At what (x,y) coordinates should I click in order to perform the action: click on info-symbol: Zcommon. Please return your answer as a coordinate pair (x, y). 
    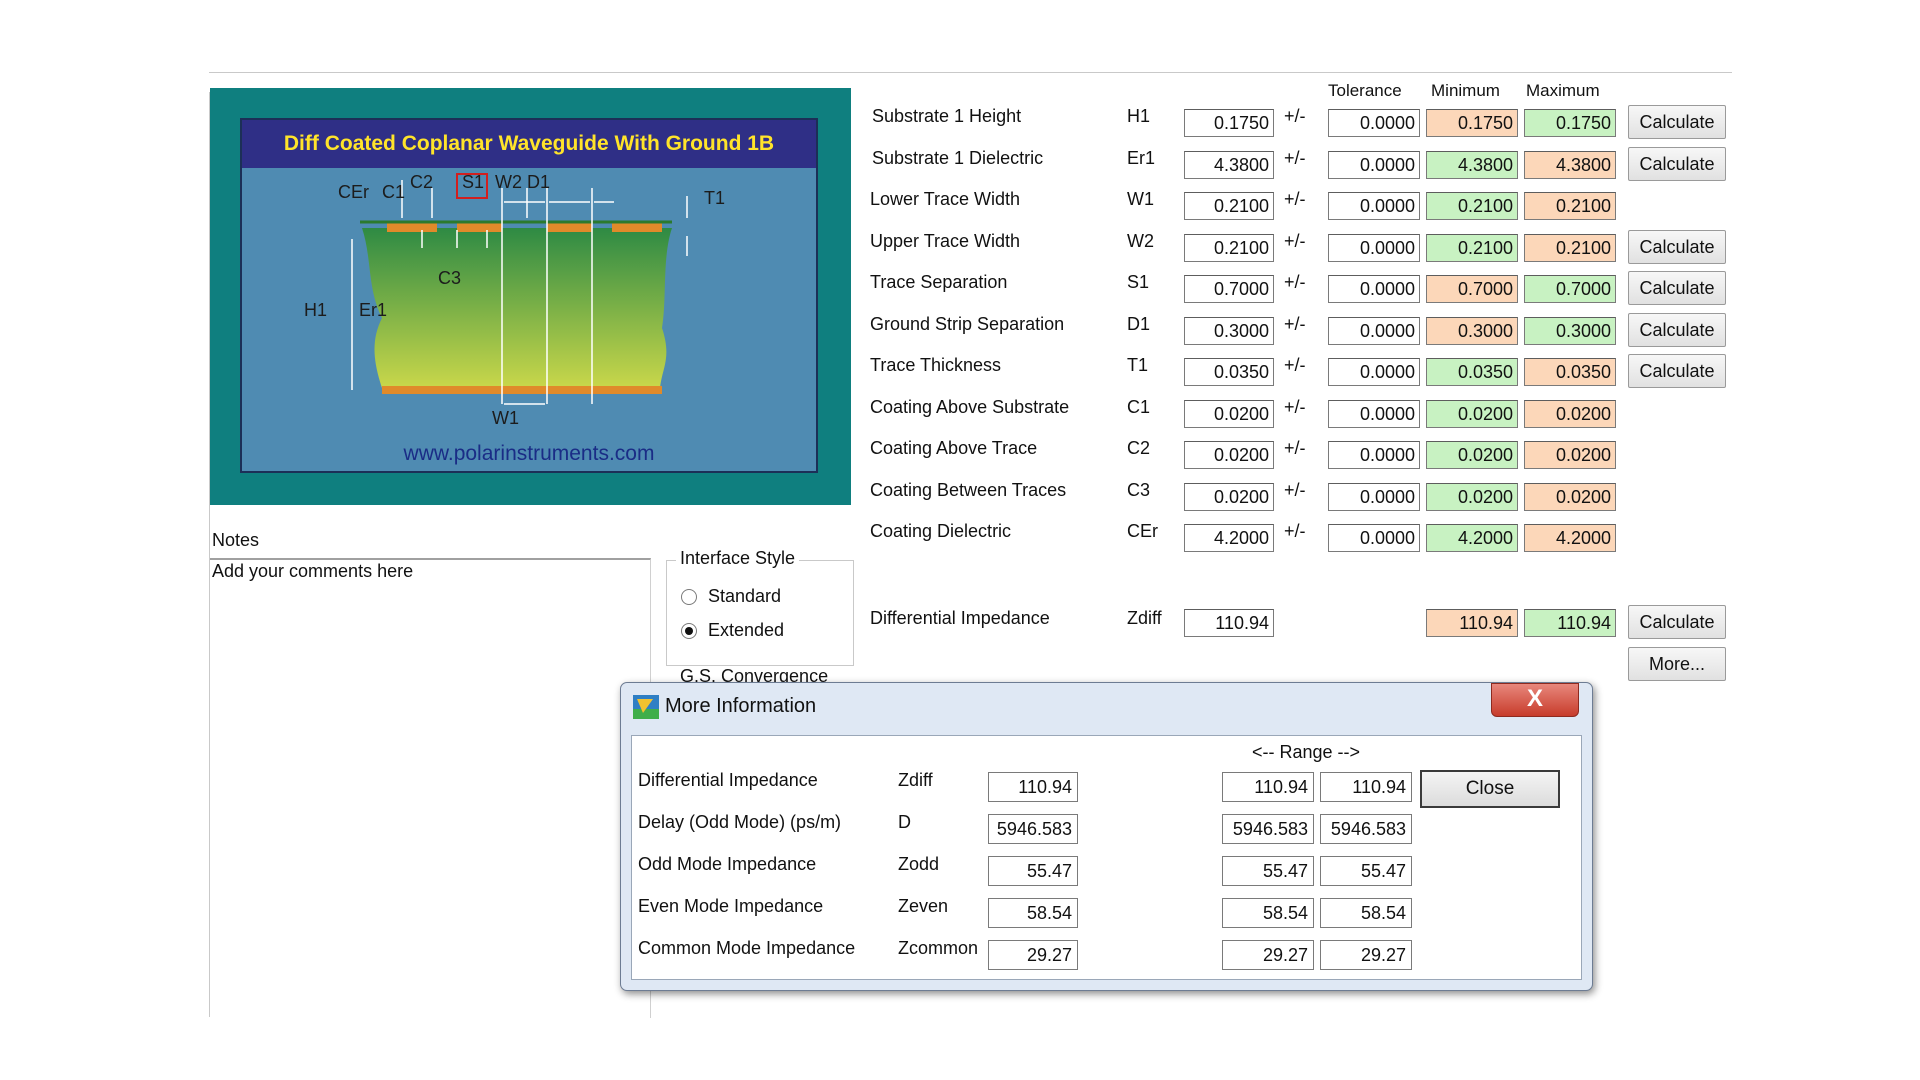
    Looking at the image, I should click on (938, 948).